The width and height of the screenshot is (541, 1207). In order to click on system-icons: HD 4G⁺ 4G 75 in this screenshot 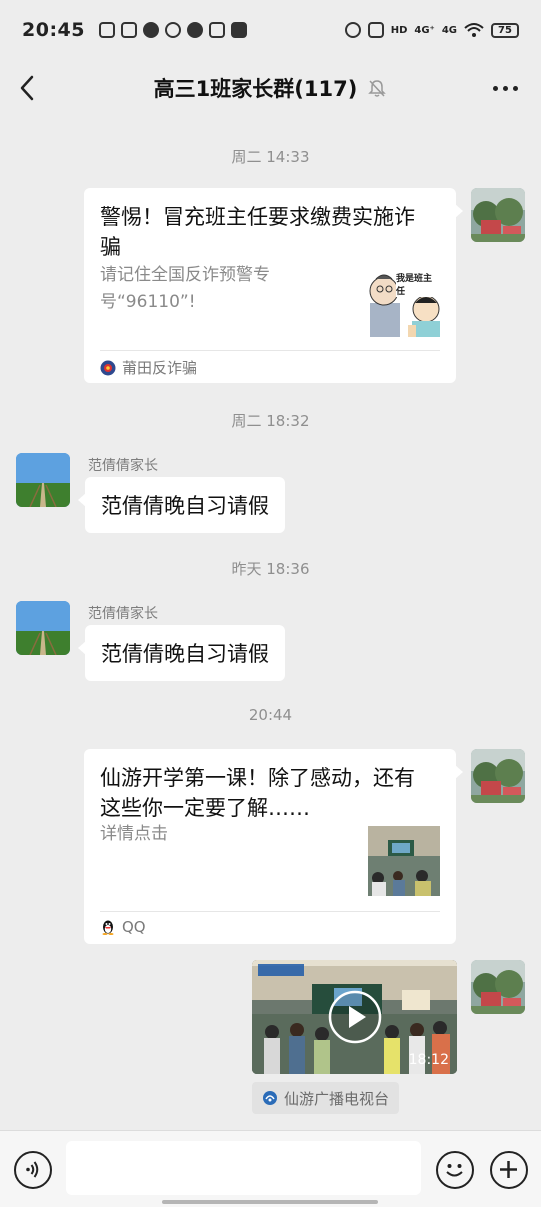, I will do `click(431, 30)`.